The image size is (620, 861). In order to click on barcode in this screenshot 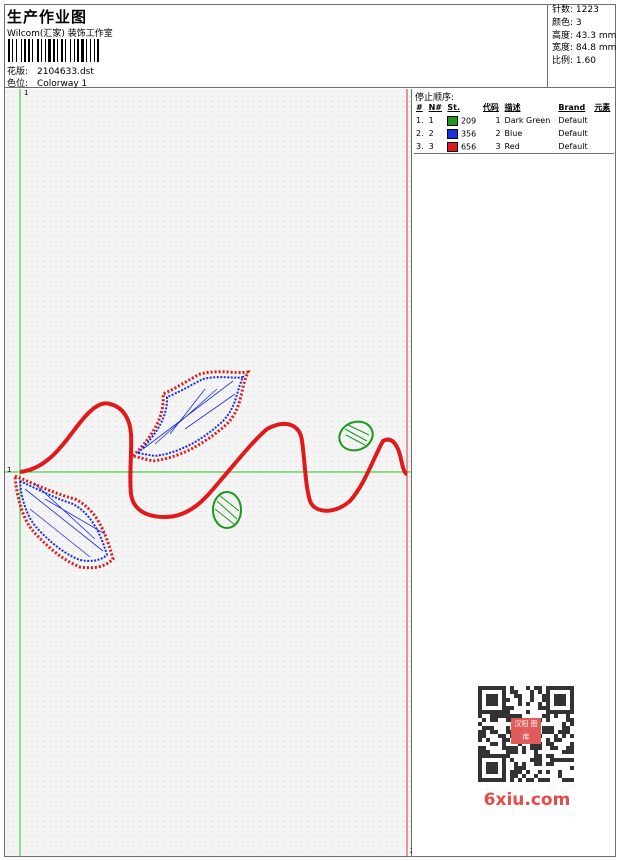, I will do `click(53, 50)`.